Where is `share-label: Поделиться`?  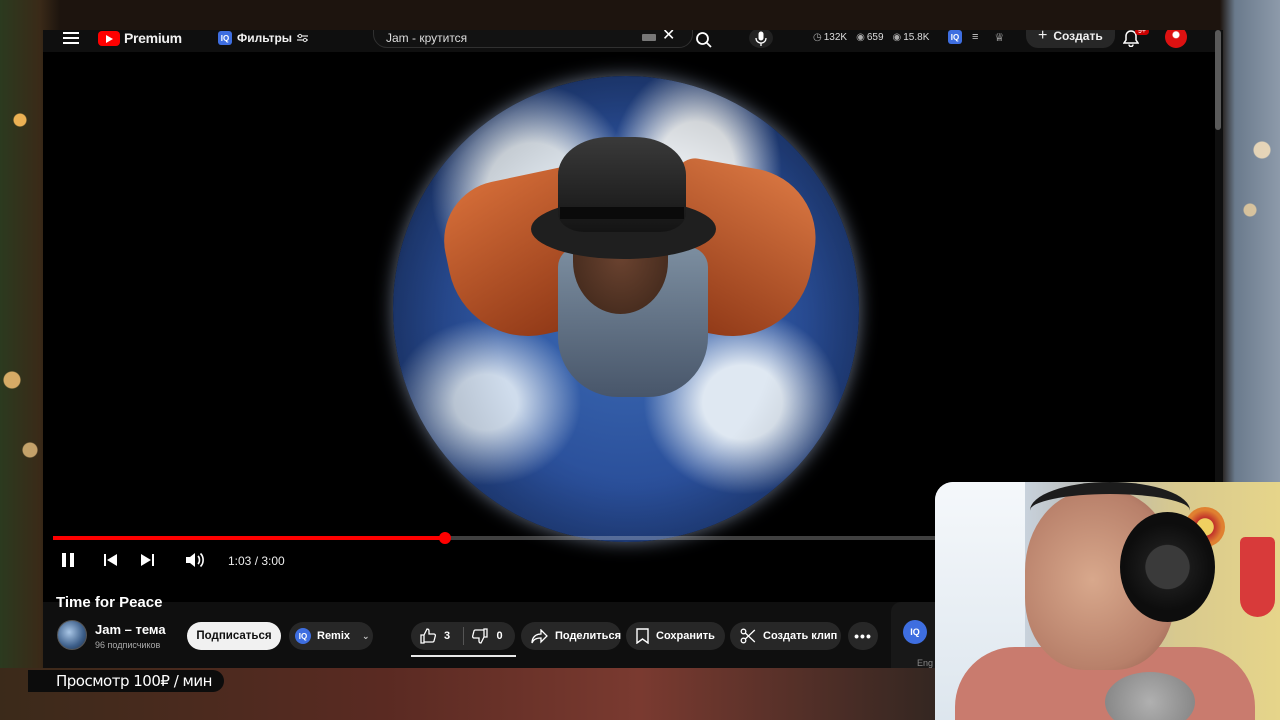
share-label: Поделиться is located at coordinates (587, 636).